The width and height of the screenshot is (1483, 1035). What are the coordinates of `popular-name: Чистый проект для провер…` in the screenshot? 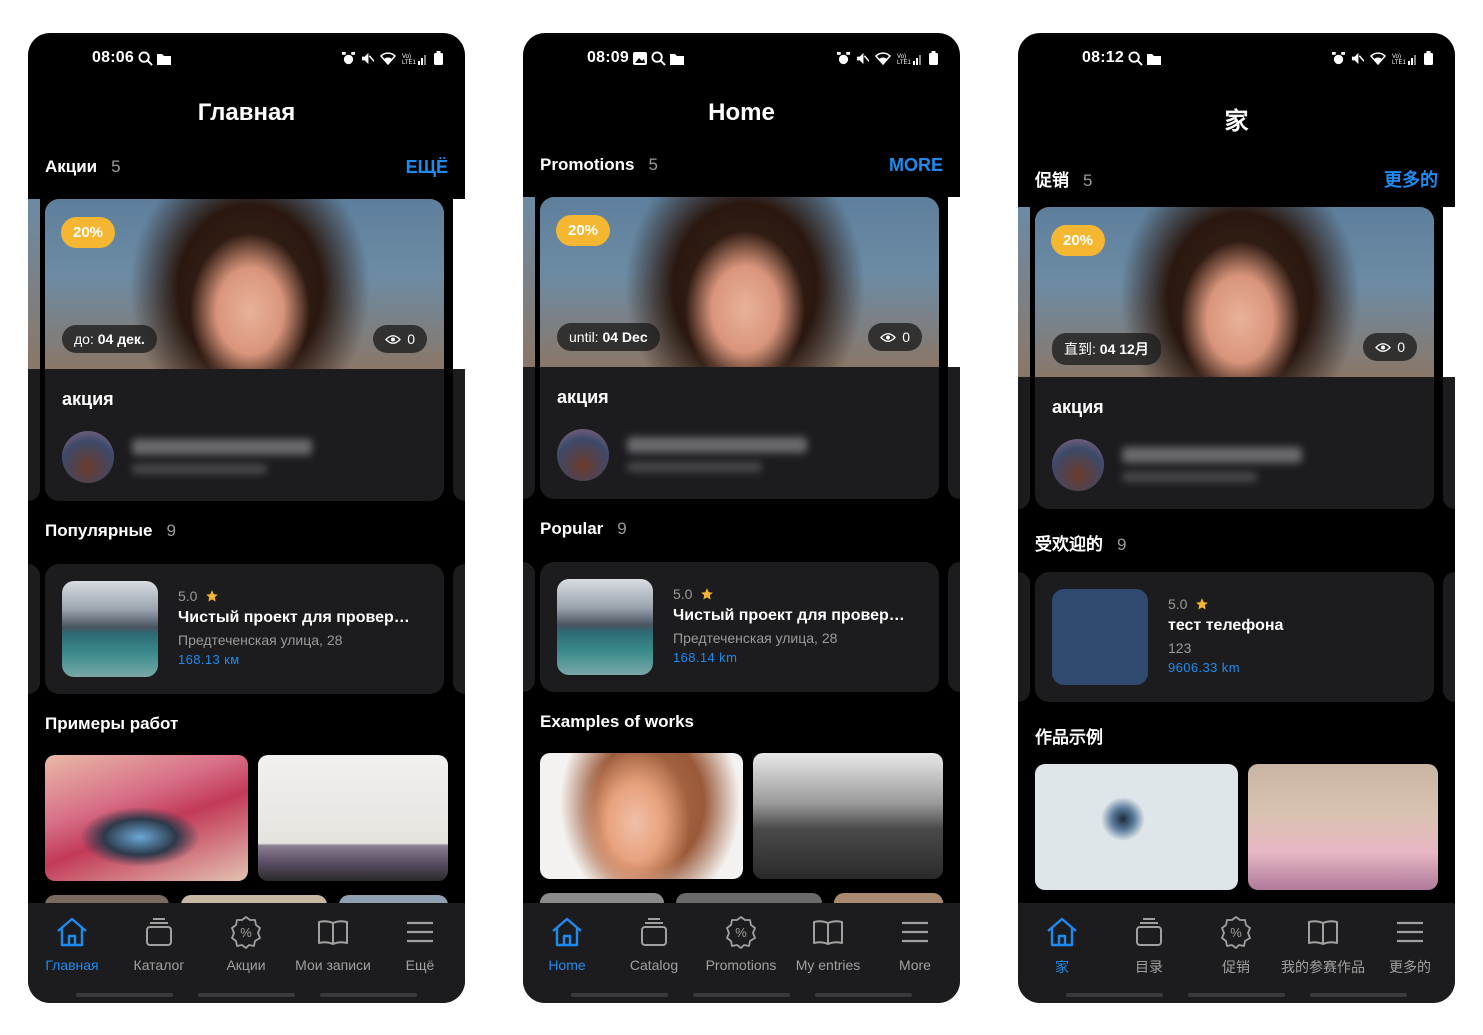 It's located at (294, 617).